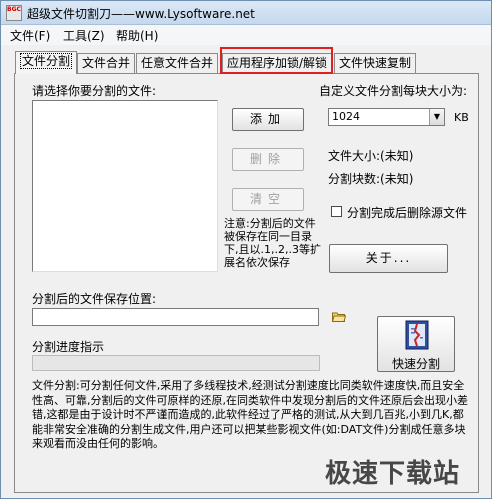 The image size is (492, 499). What do you see at coordinates (336, 211) in the screenshot?
I see `delete-source-checkbox` at bounding box center [336, 211].